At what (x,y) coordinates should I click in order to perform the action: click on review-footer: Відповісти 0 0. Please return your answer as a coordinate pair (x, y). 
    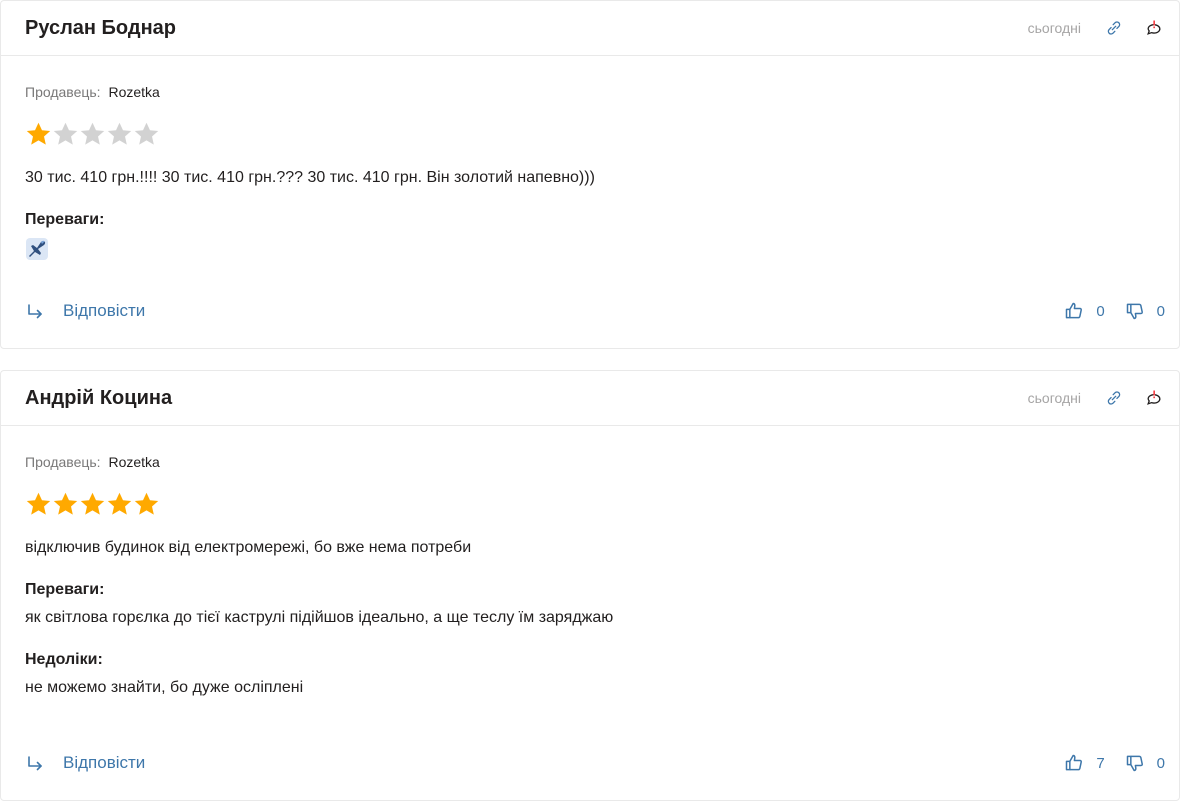
    Looking at the image, I should click on (595, 311).